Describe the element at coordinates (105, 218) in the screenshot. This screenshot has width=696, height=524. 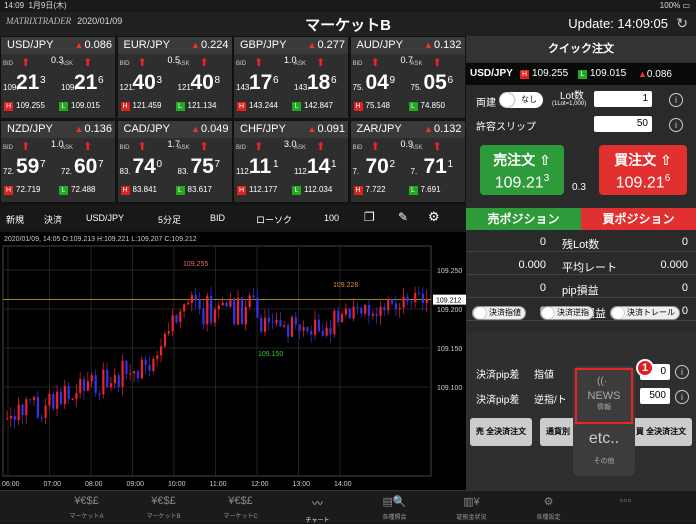
I see `pair-selector: USD/JPY` at that location.